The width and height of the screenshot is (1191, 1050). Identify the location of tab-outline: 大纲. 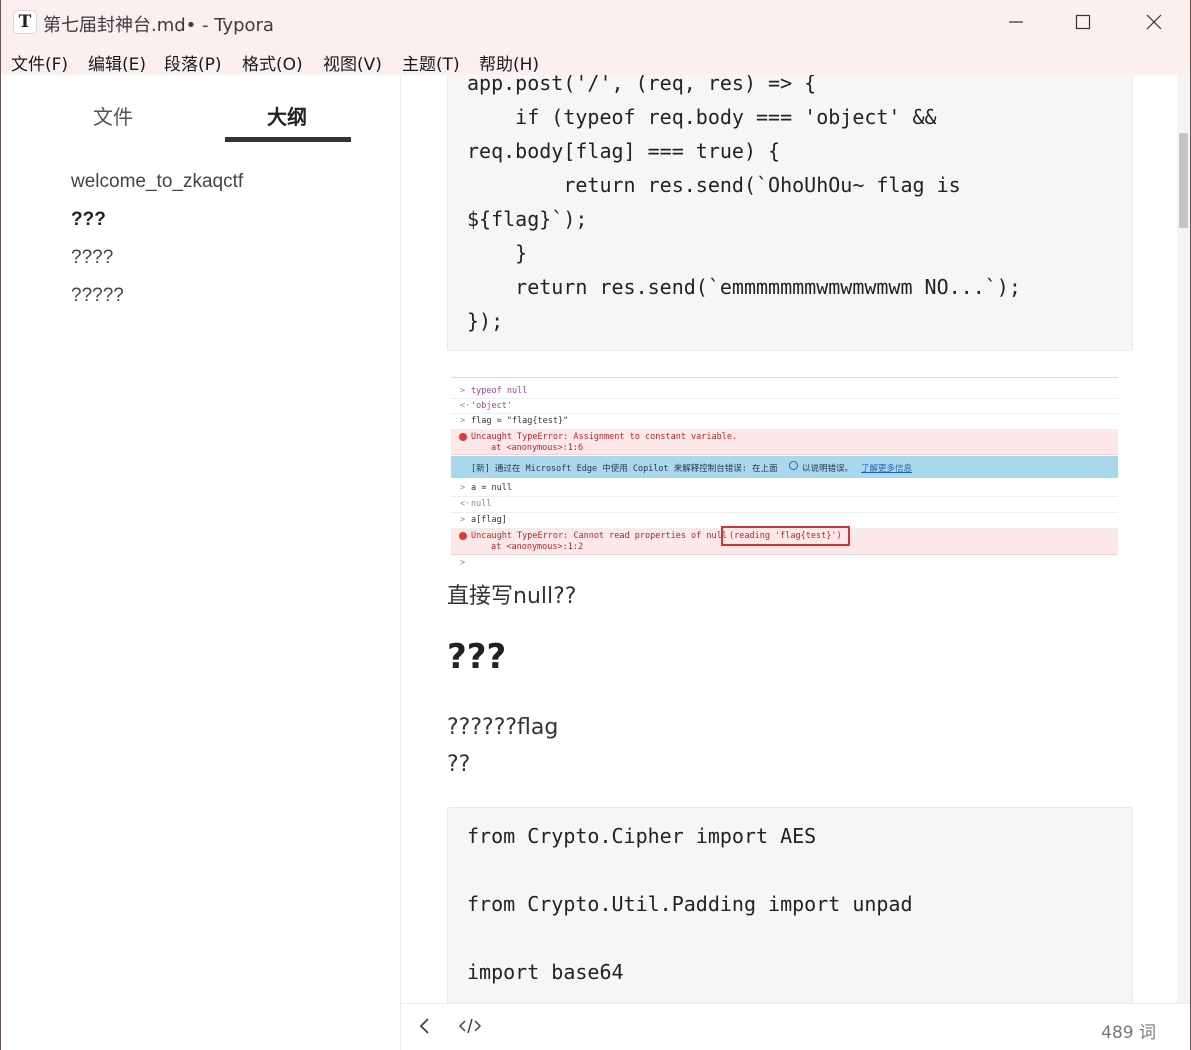
(287, 115).